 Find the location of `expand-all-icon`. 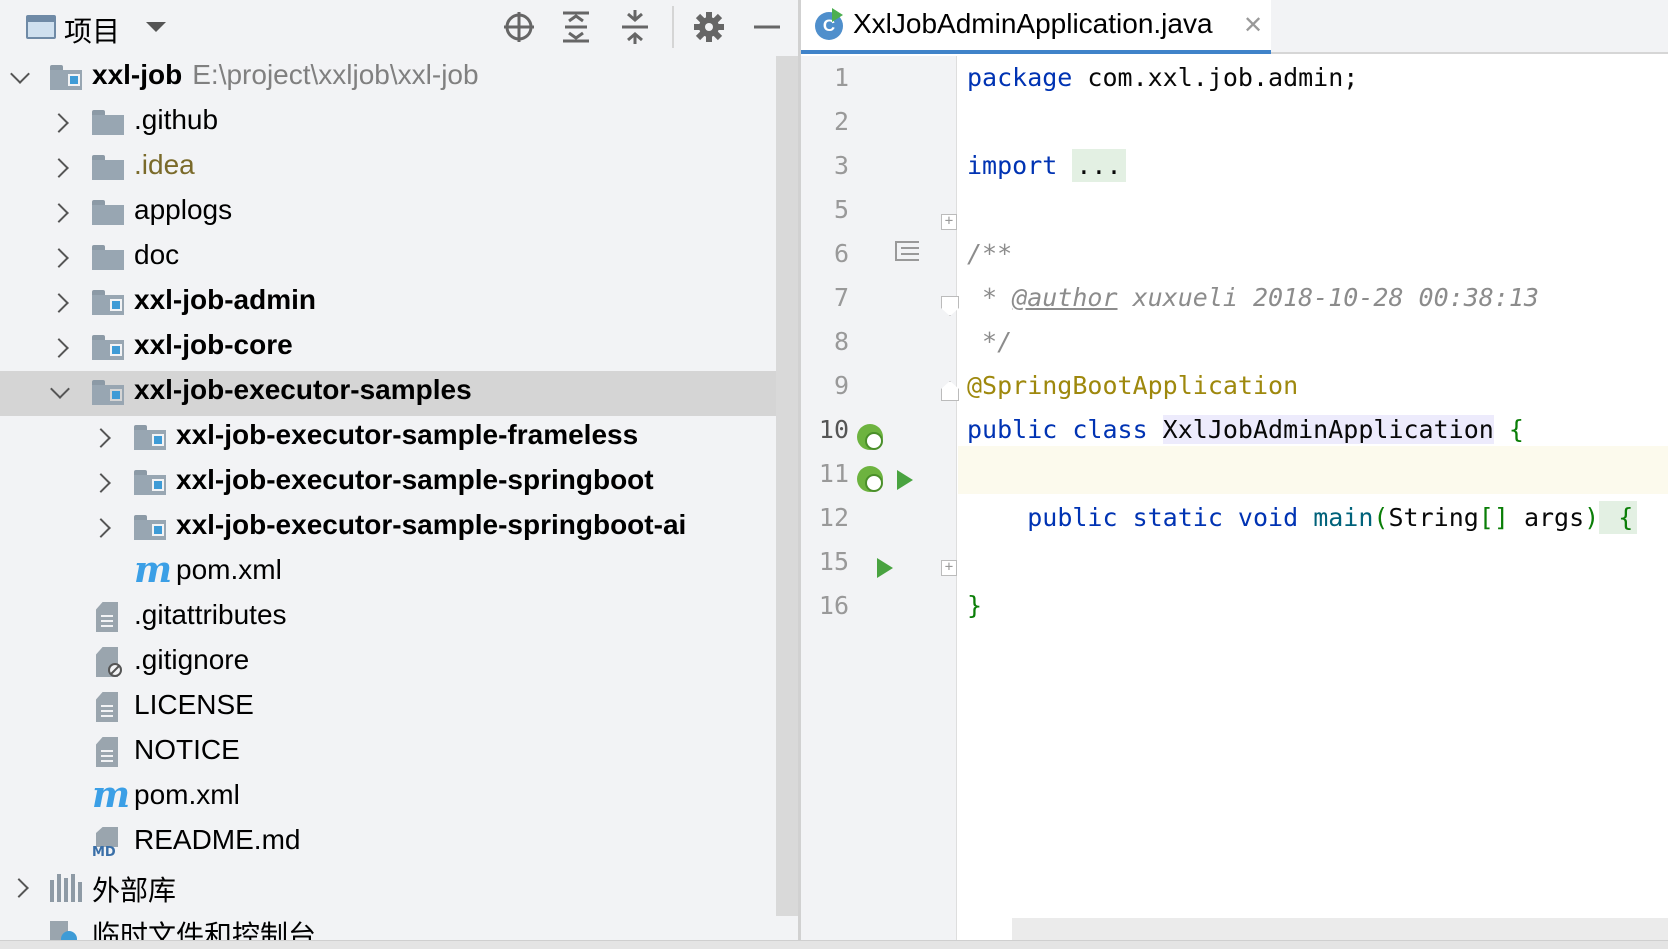

expand-all-icon is located at coordinates (576, 27).